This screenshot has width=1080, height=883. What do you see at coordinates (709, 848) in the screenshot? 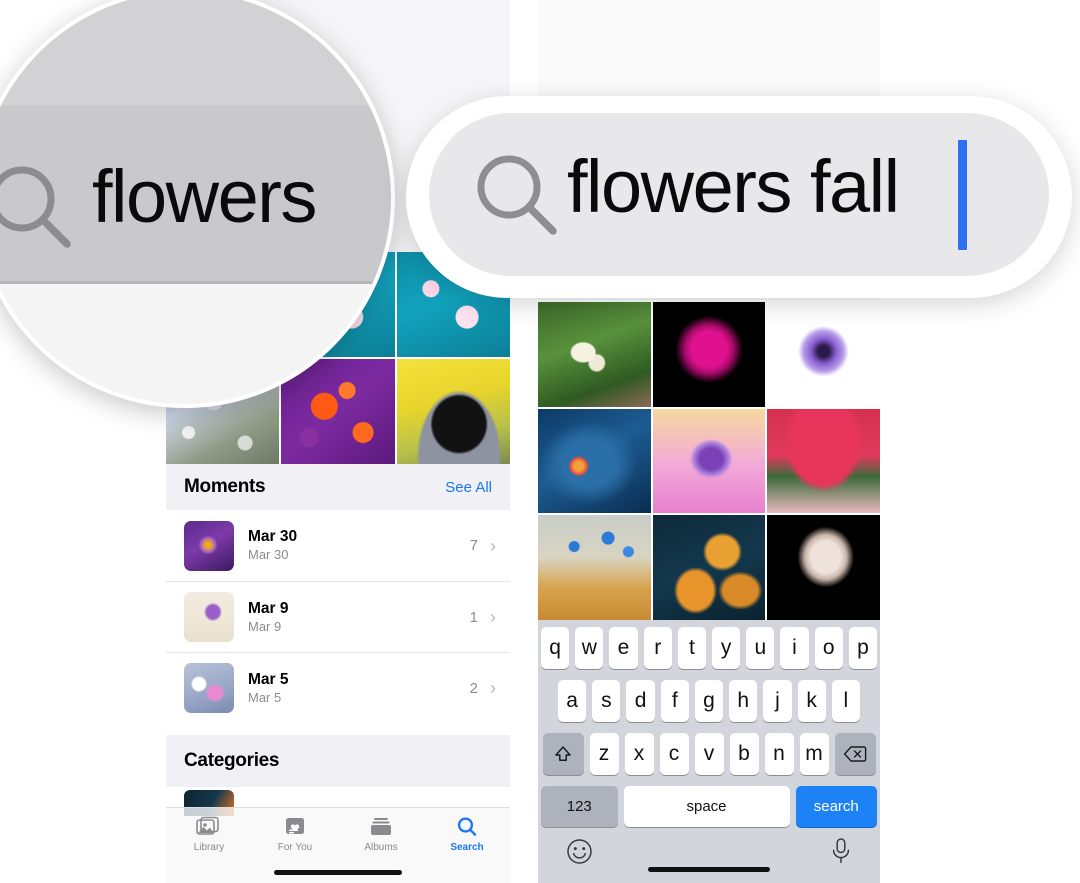
I see `keyboard-bottom-bar` at bounding box center [709, 848].